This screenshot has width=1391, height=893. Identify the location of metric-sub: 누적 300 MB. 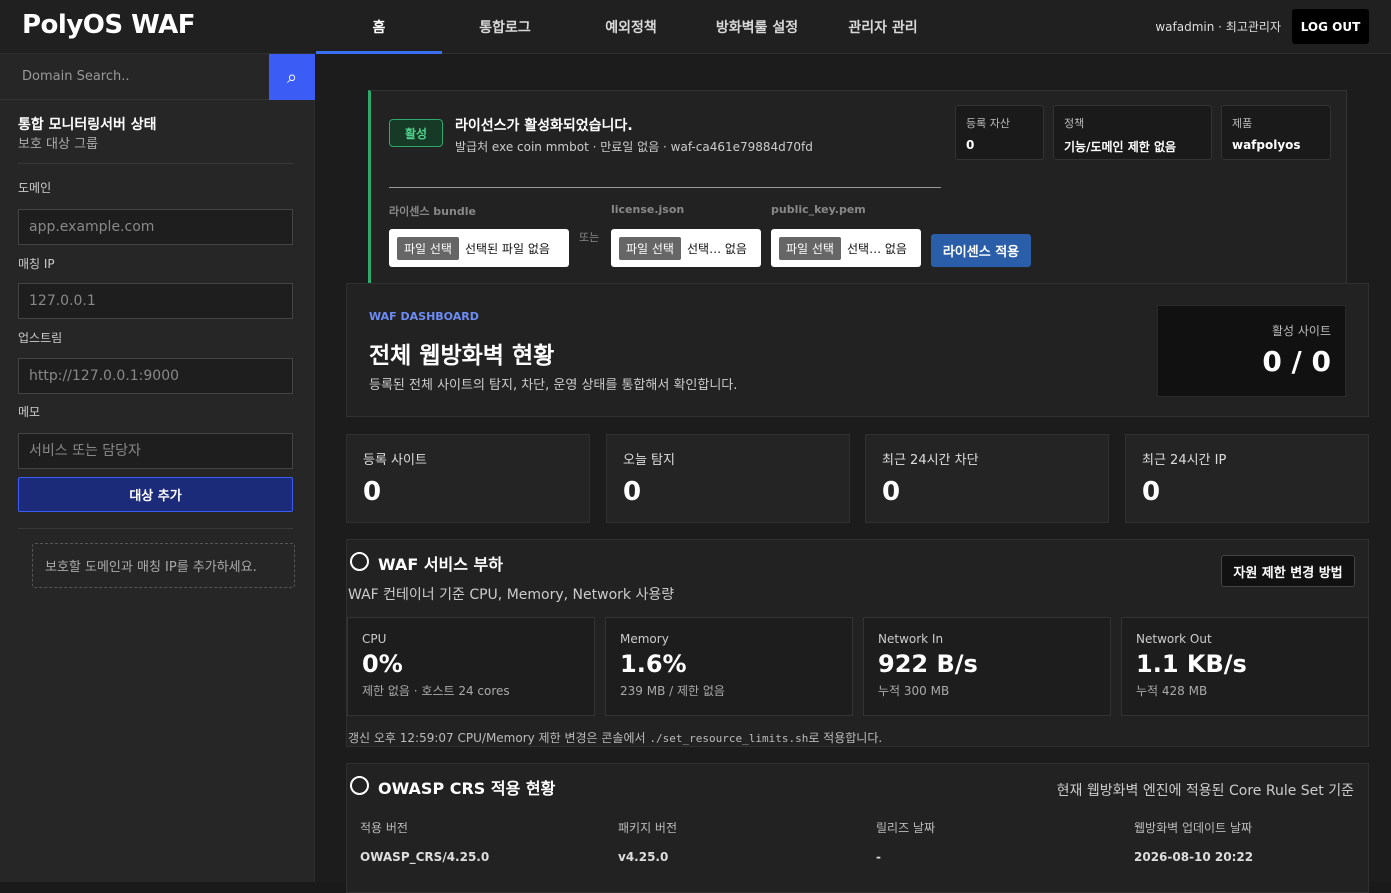
(914, 691).